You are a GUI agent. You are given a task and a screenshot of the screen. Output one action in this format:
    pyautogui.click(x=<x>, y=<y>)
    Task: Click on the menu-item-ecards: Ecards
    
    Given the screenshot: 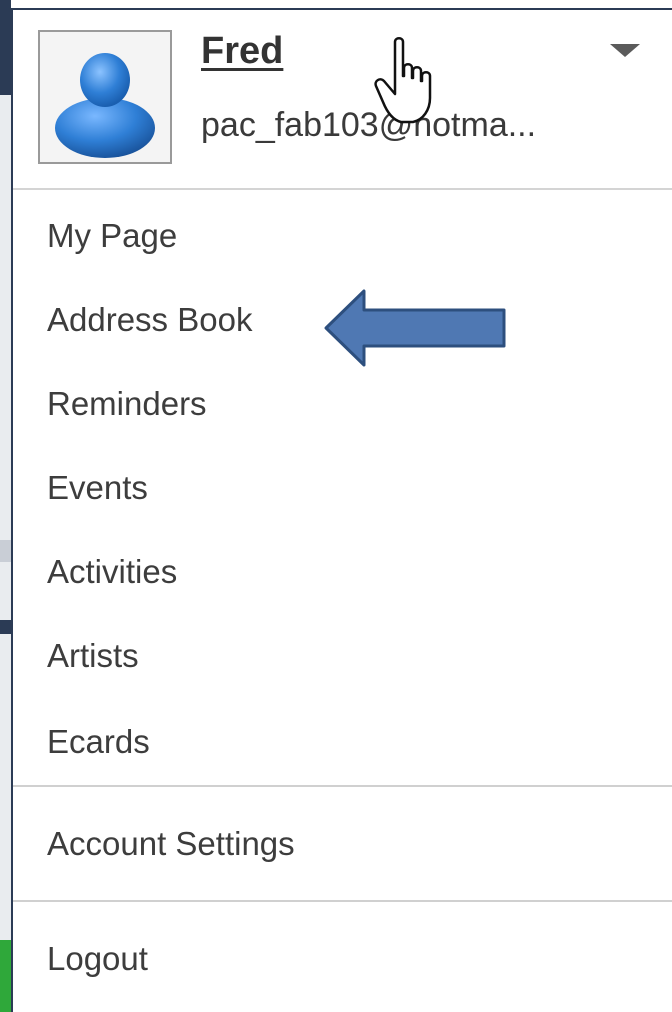 What is the action you would take?
    pyautogui.click(x=98, y=742)
    